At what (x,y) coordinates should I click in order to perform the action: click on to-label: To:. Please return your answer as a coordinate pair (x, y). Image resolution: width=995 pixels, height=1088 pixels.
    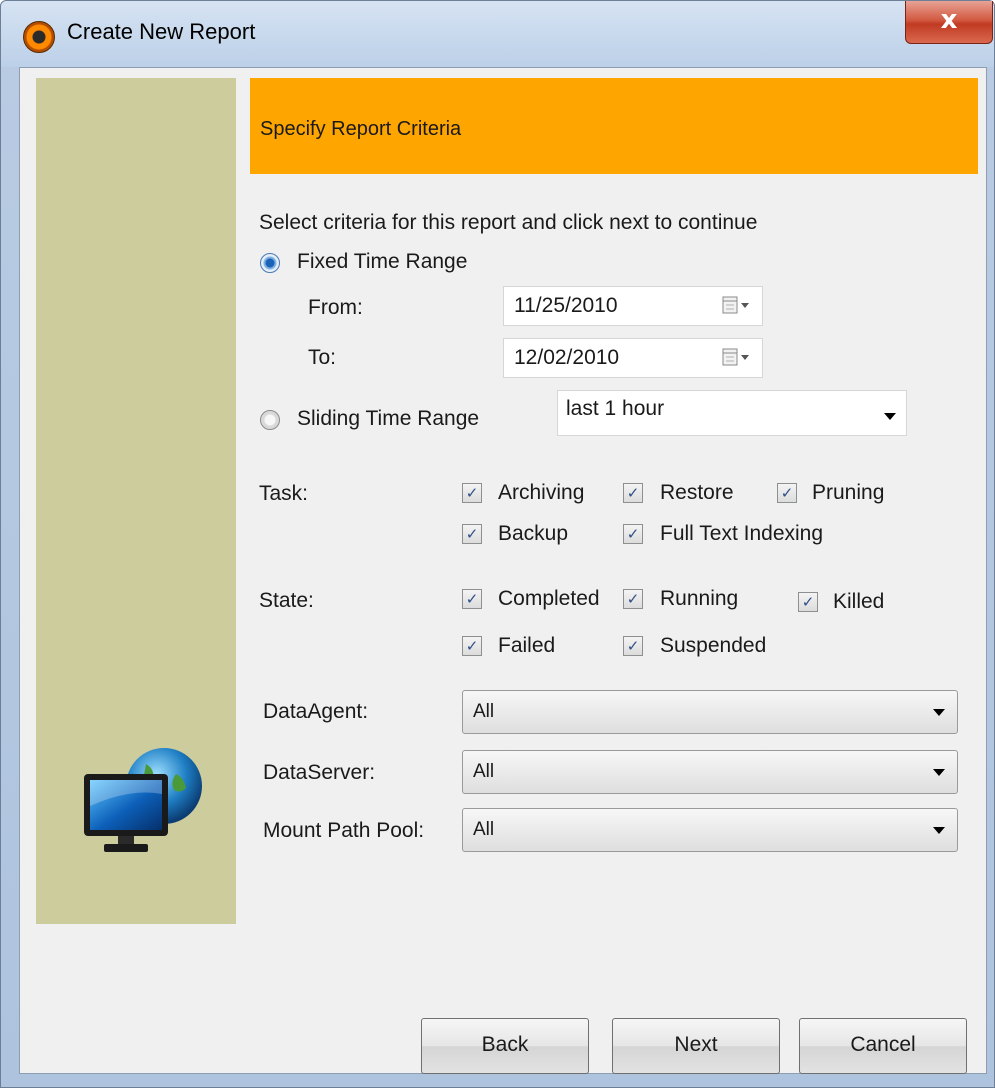
    Looking at the image, I should click on (322, 357).